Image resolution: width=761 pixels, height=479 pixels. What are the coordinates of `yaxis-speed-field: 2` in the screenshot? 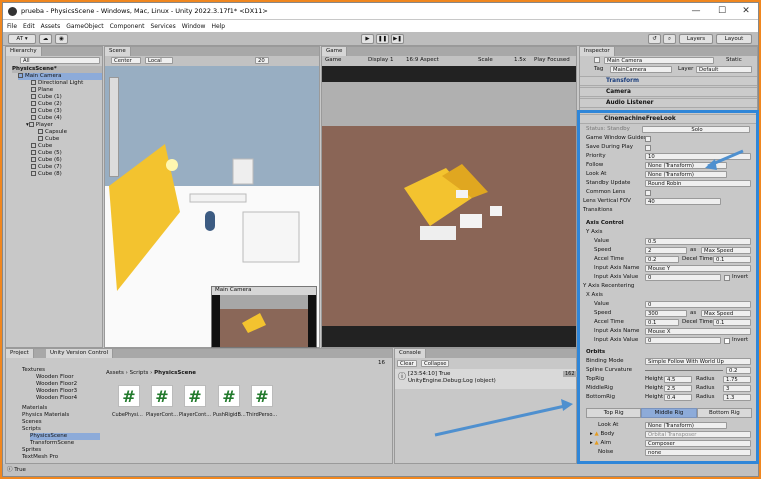 It's located at (666, 250).